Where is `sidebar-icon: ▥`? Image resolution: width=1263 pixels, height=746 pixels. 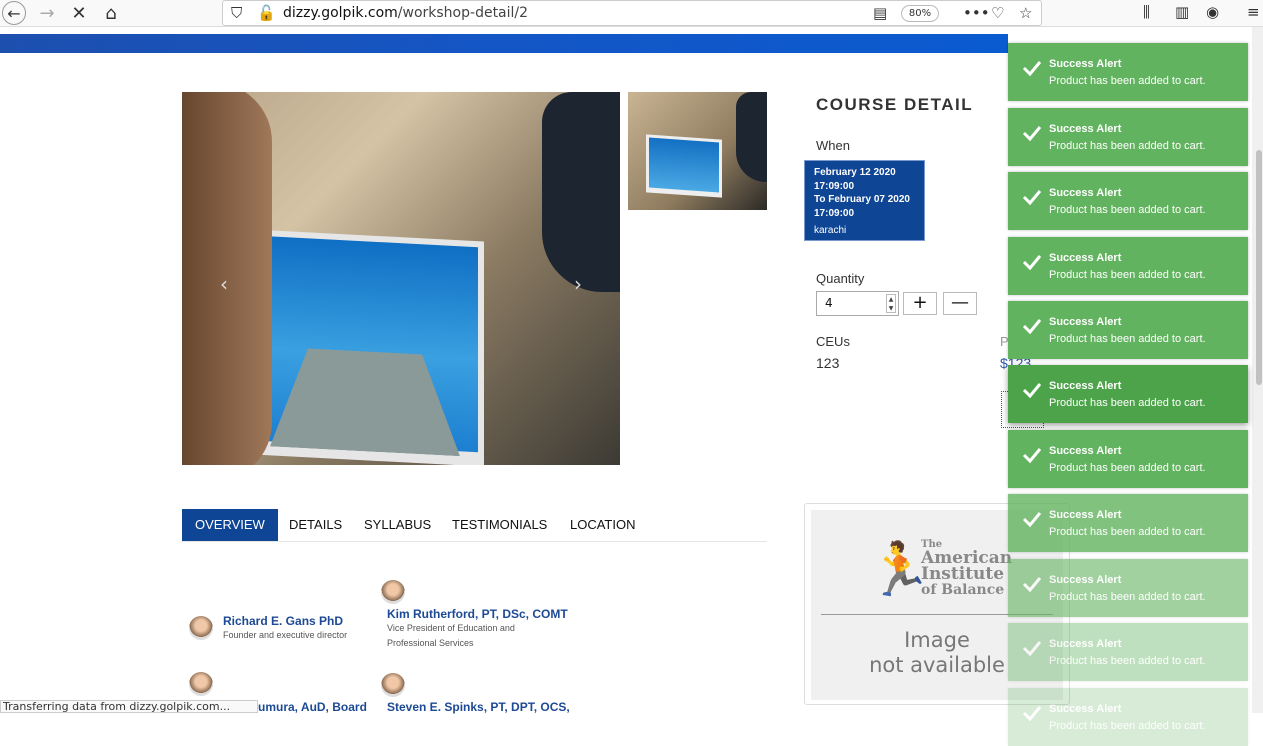
sidebar-icon: ▥ is located at coordinates (1182, 12).